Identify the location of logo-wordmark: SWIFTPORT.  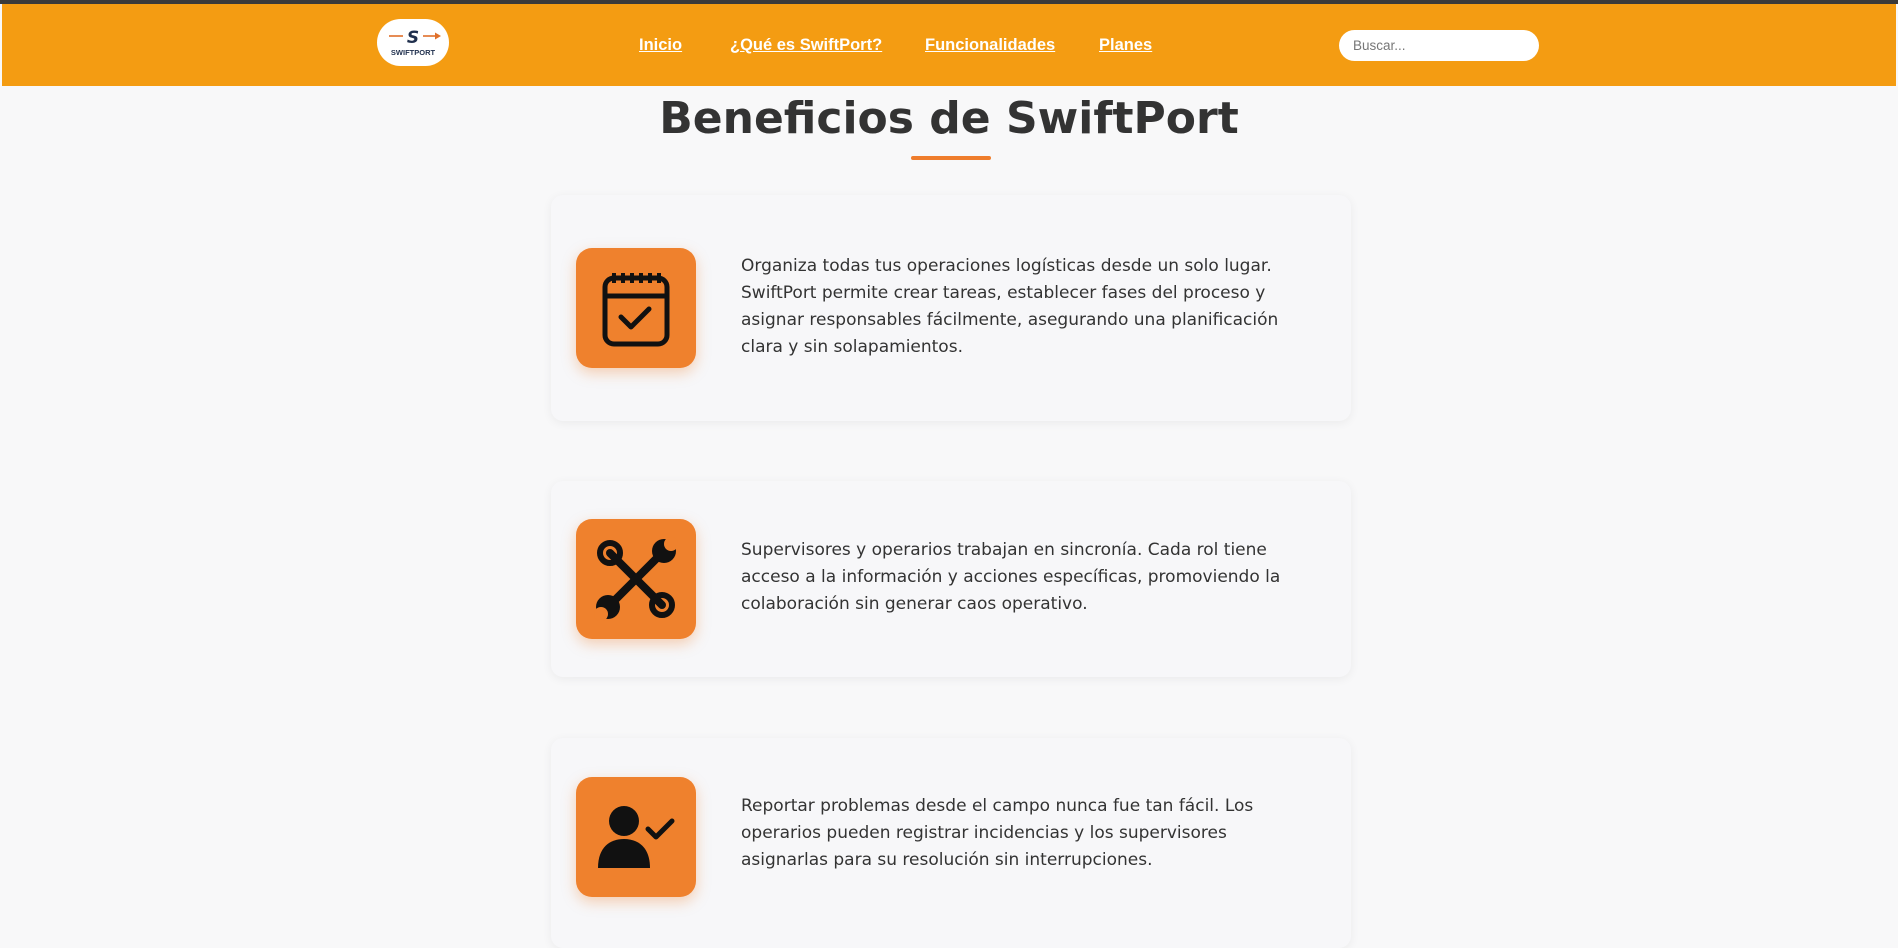
(413, 52).